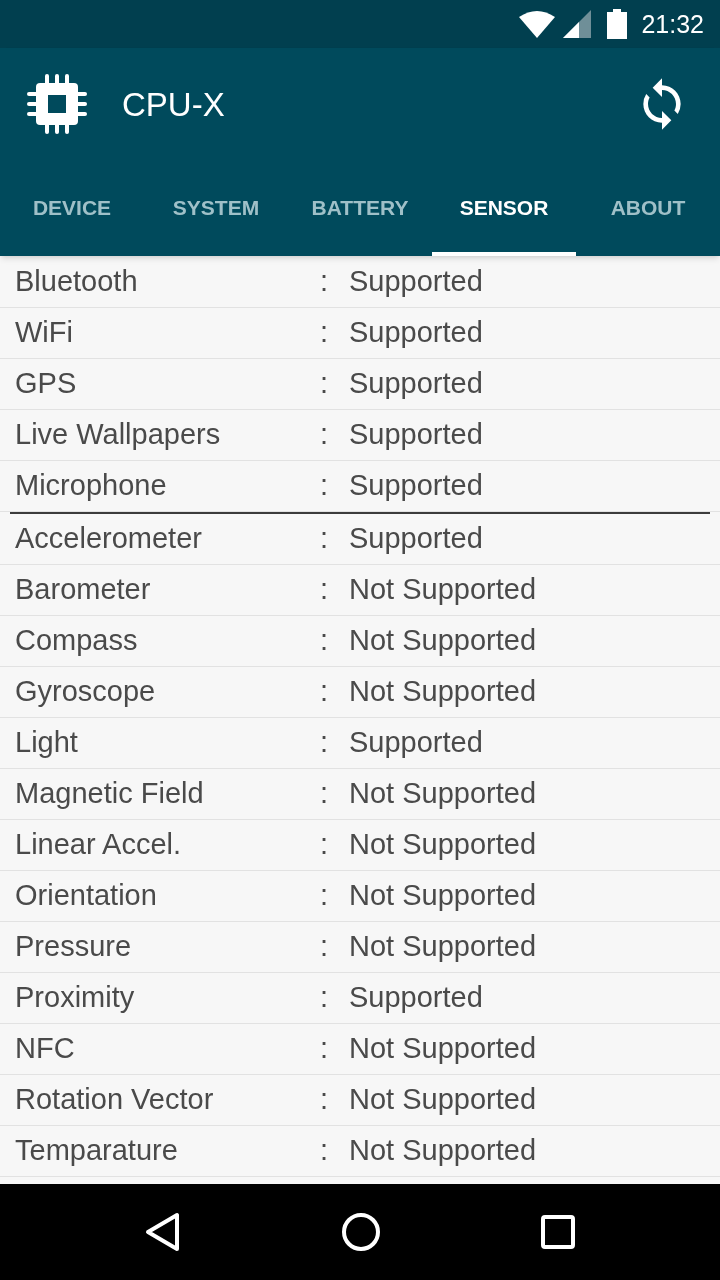 This screenshot has height=1280, width=720. Describe the element at coordinates (118, 435) in the screenshot. I see `sensor-name: Live Wallpapers` at that location.